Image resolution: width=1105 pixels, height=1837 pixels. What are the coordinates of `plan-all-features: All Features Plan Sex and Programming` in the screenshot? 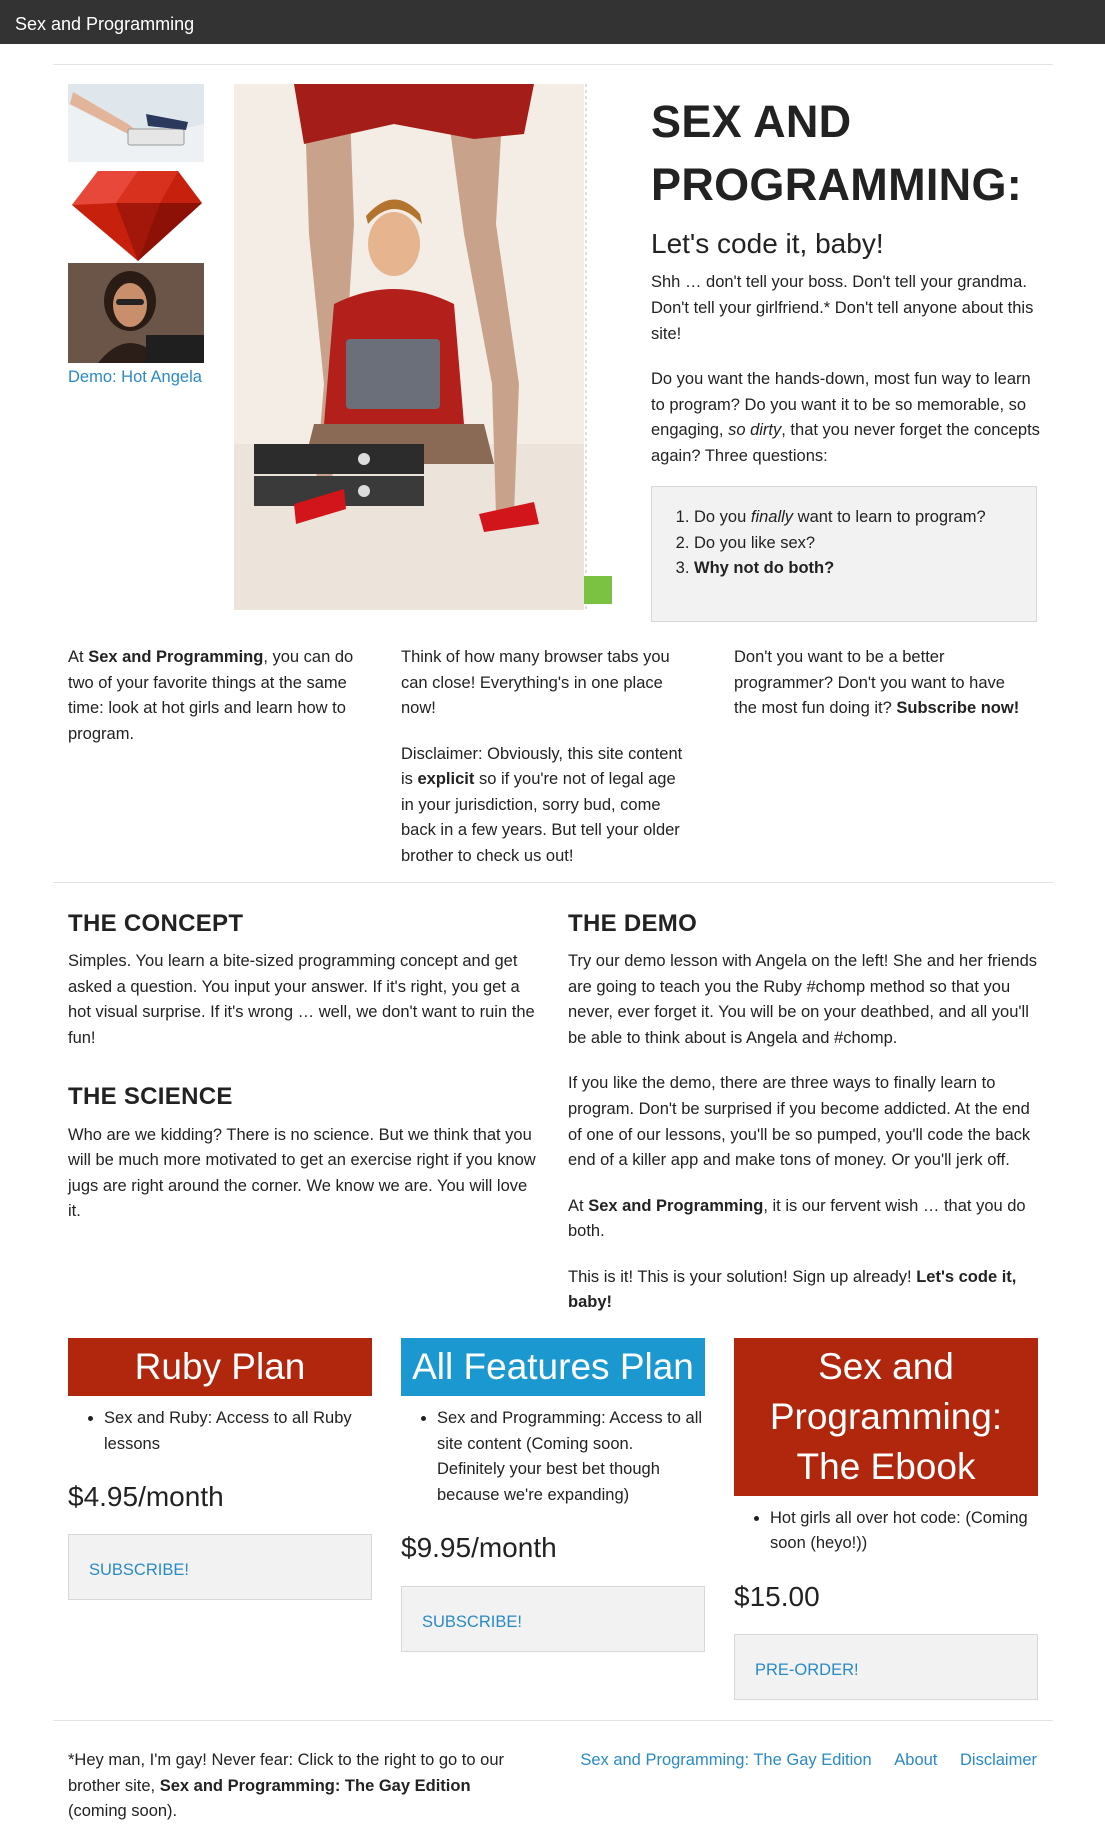 It's located at (553, 1495).